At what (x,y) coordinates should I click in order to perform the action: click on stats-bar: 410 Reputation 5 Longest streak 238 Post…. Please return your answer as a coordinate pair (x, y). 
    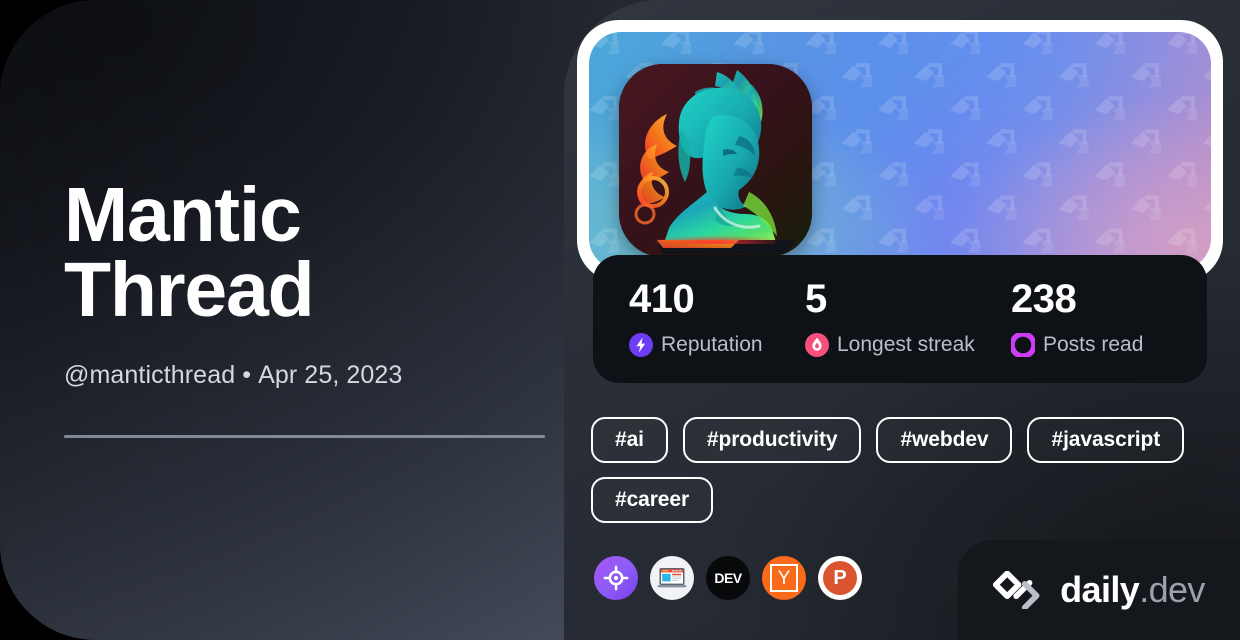
    Looking at the image, I should click on (900, 319).